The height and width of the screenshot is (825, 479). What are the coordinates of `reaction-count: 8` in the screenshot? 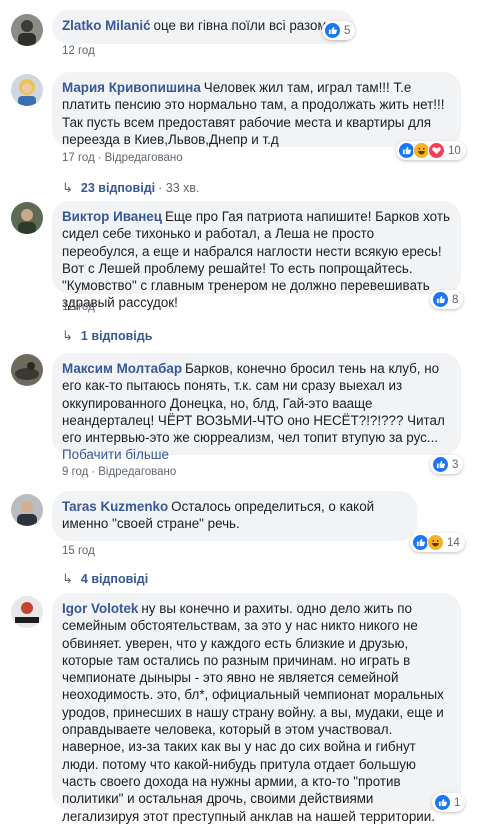 It's located at (455, 299).